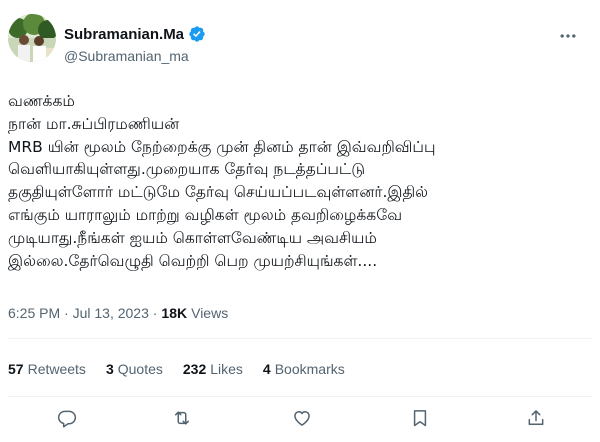 The image size is (600, 442). What do you see at coordinates (182, 418) in the screenshot?
I see `retweet-icon` at bounding box center [182, 418].